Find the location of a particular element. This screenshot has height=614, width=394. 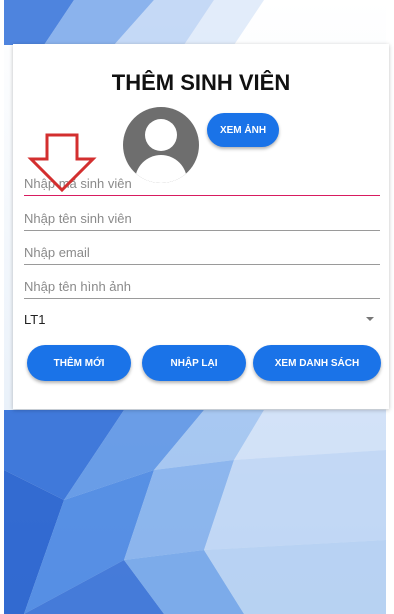

view-list-button: XEM DANH SÁCH is located at coordinates (317, 363).